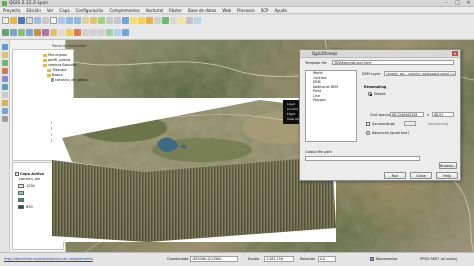  What do you see at coordinates (438, 259) in the screenshot?
I see `crs-status: EPSG:3857 (al vuelo)` at bounding box center [438, 259].